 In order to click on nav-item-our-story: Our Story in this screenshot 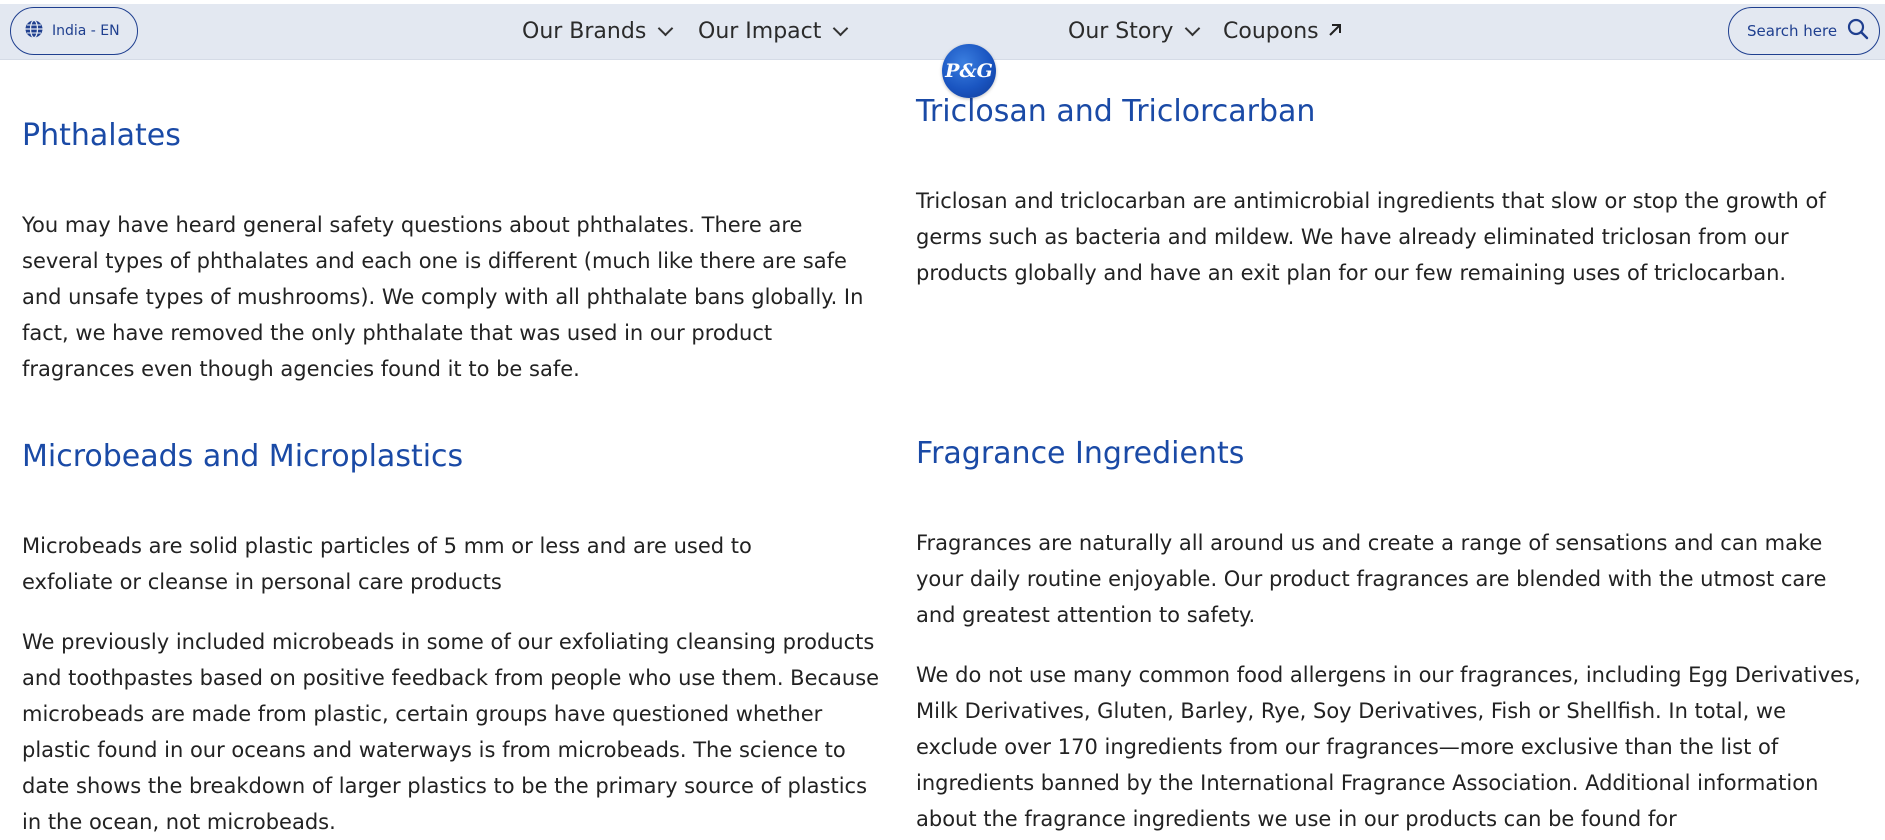, I will do `click(1134, 31)`.